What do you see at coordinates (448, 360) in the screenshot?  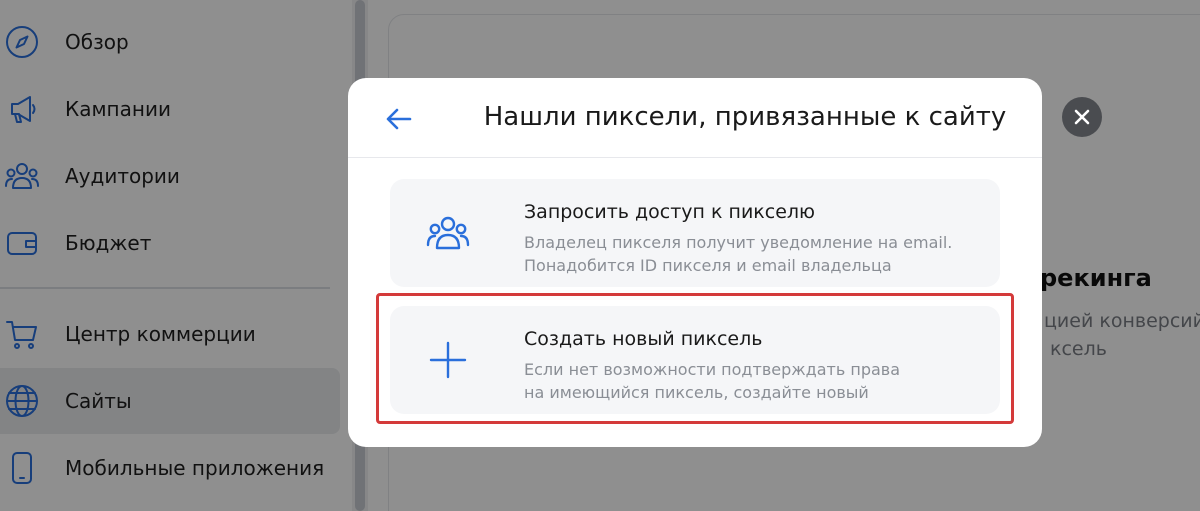 I see `plus-icon` at bounding box center [448, 360].